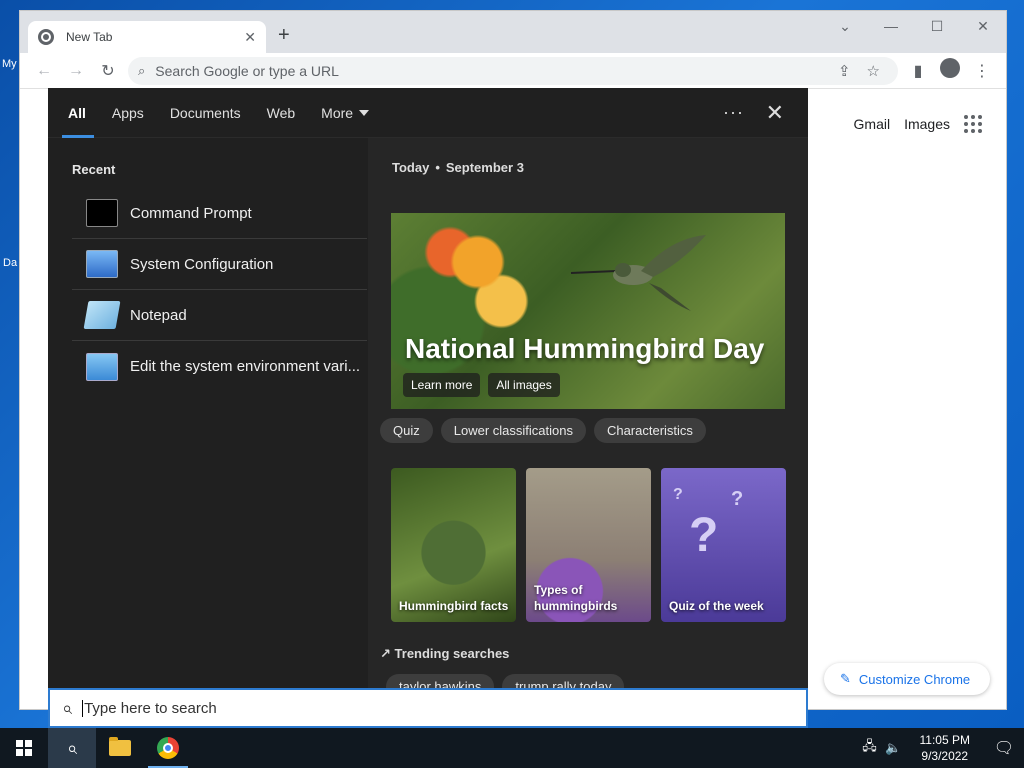 This screenshot has height=768, width=1024. I want to click on tab-more: More, so click(345, 113).